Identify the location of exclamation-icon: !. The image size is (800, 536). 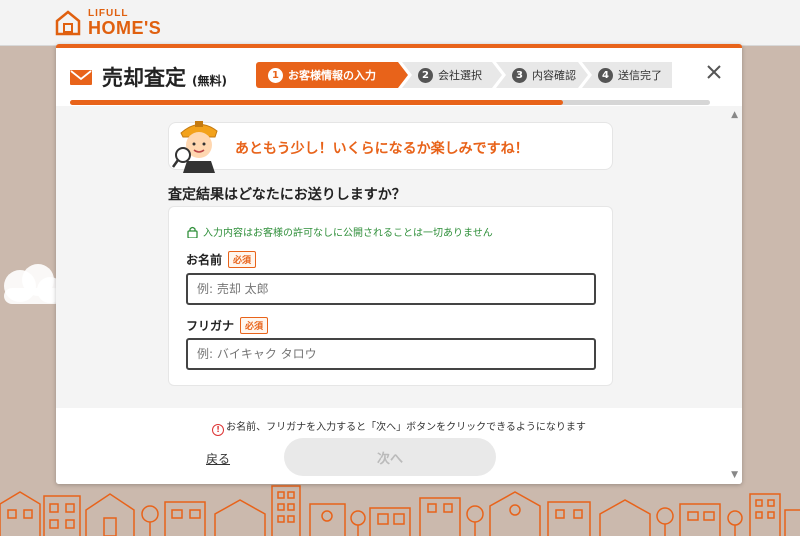
(218, 430).